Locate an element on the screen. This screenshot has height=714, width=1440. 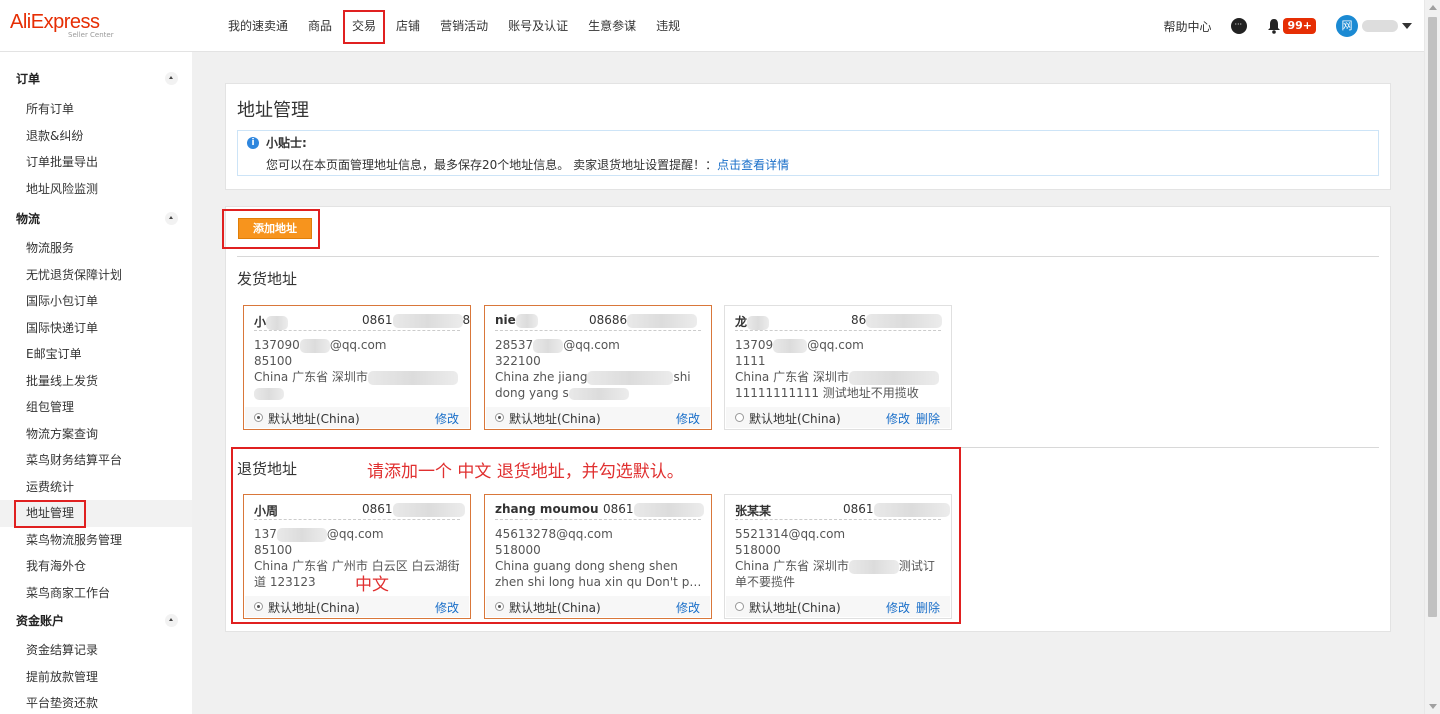
top-right-tools: 帮助中心 99+ 网 is located at coordinates (1287, 26).